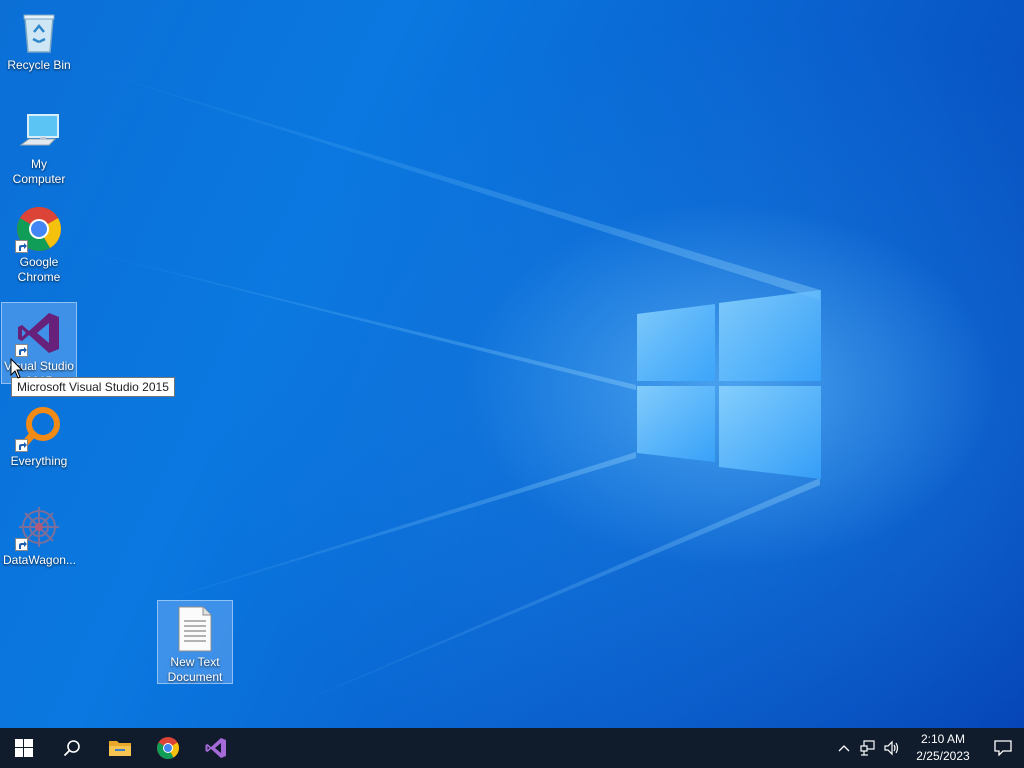 The height and width of the screenshot is (768, 1024). What do you see at coordinates (943, 739) in the screenshot?
I see `clock-time: 2:10 AM` at bounding box center [943, 739].